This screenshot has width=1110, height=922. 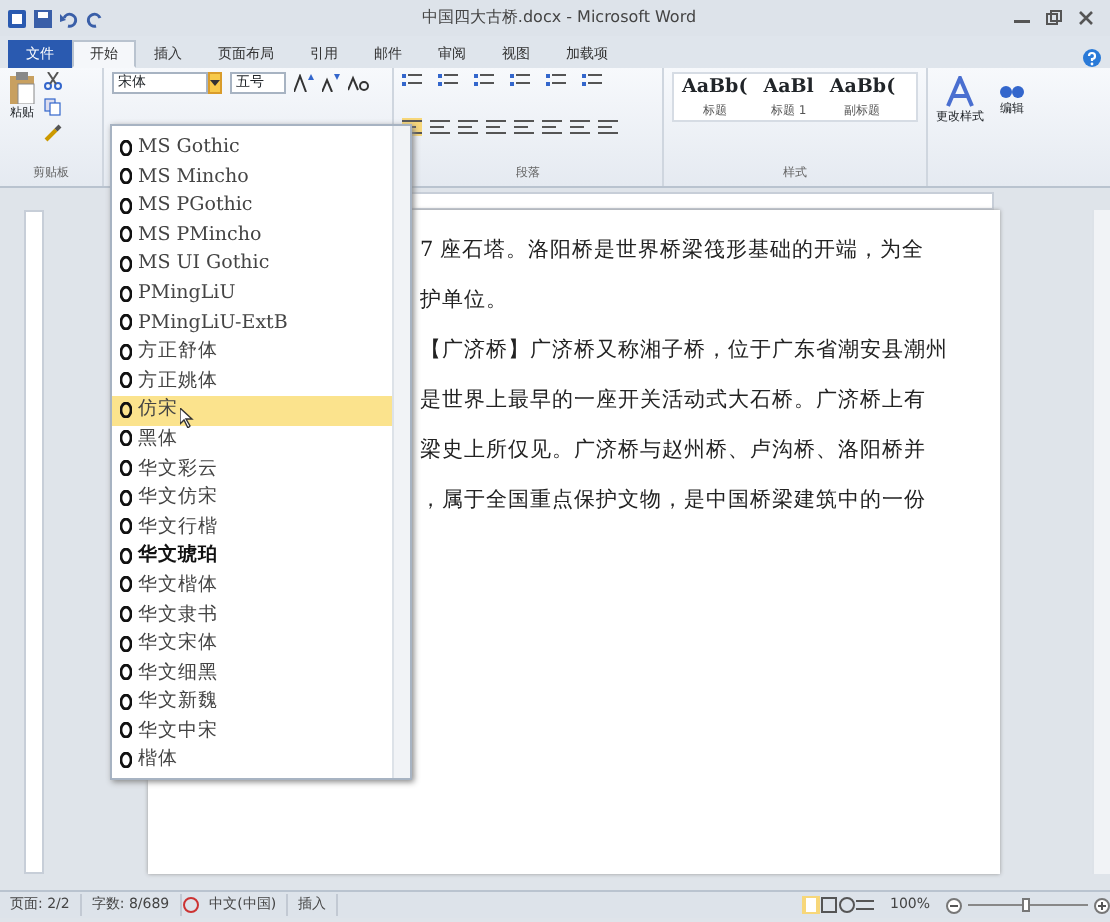 I want to click on outline-icon, so click(x=864, y=905).